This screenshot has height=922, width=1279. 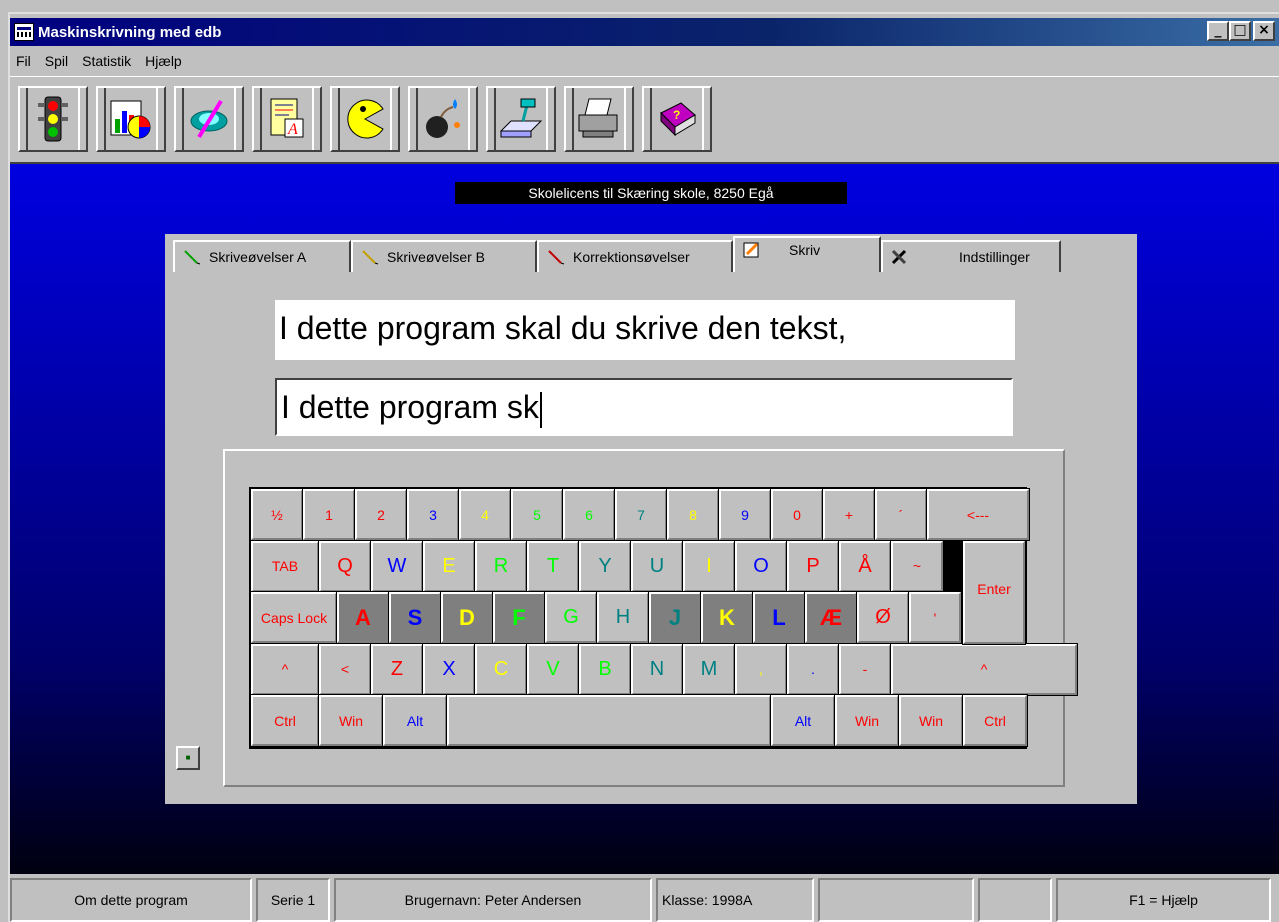 What do you see at coordinates (188, 758) in the screenshot?
I see `toggle-keyboard-button: ■` at bounding box center [188, 758].